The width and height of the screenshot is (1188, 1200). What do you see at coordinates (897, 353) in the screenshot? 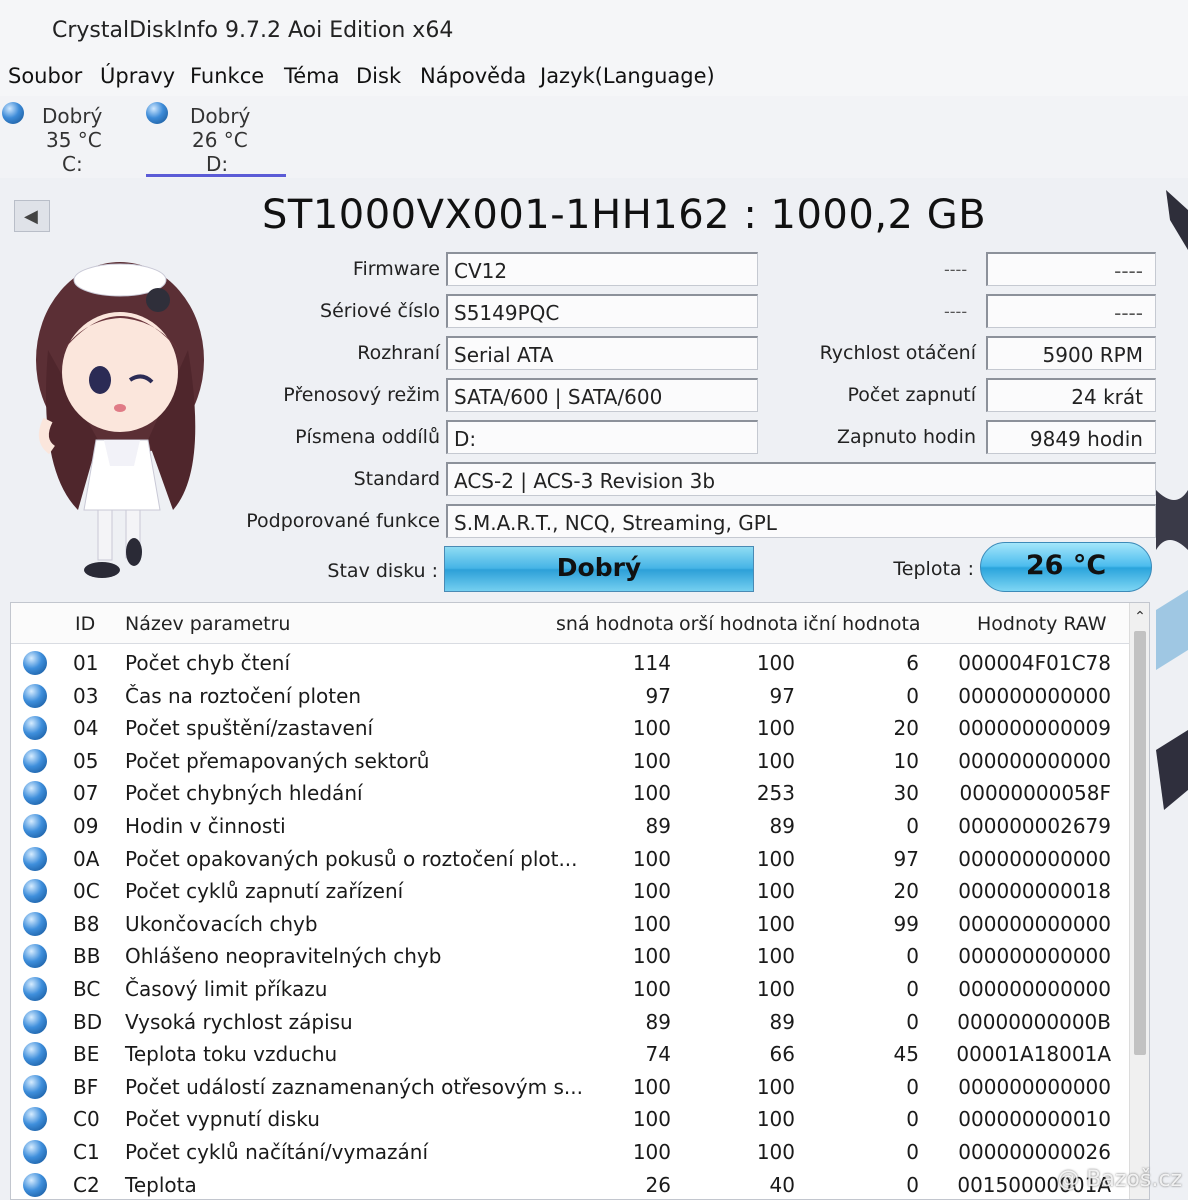
I see `rotation-speed-label: Rychlost otáčení` at bounding box center [897, 353].